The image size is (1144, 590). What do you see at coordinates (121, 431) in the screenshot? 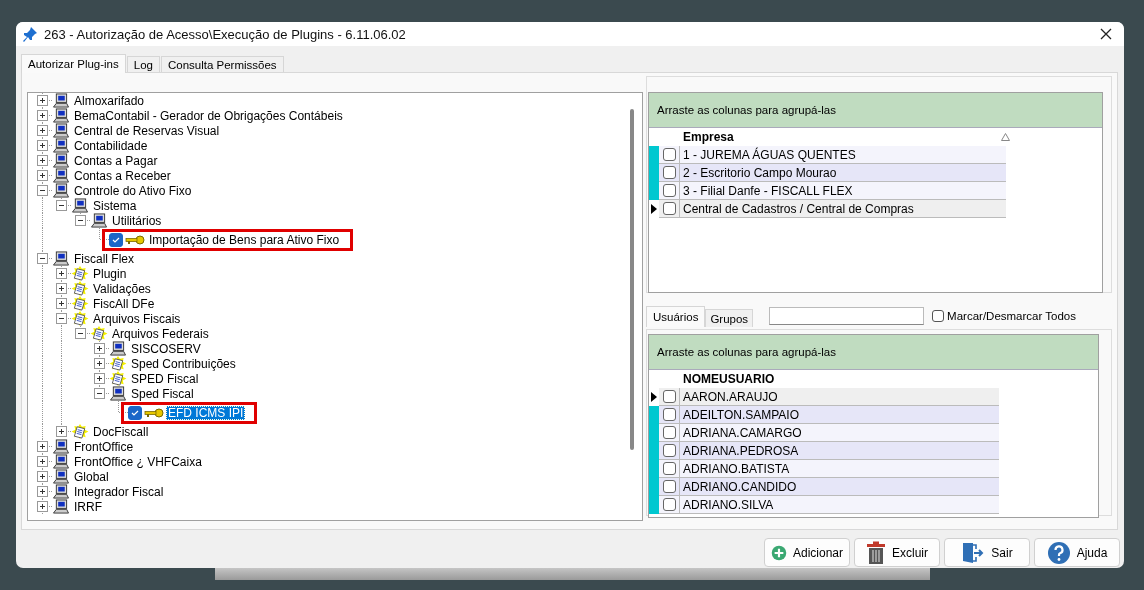
I see `tree-item: DocFiscall` at bounding box center [121, 431].